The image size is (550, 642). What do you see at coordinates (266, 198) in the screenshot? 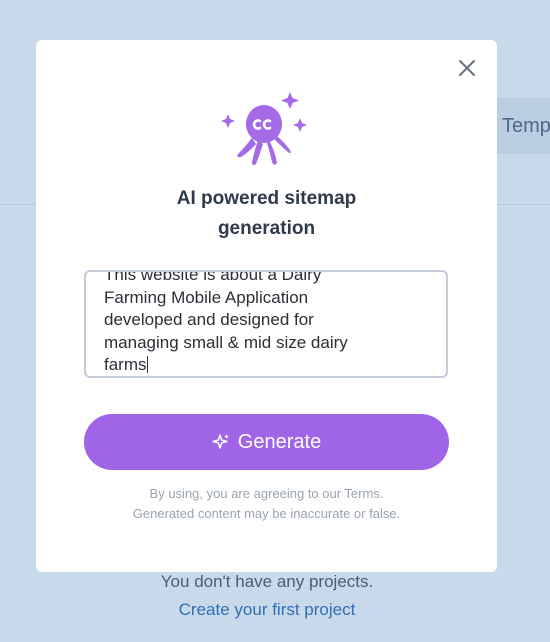
I see `modal-title-line-1: AI powered sitemap` at bounding box center [266, 198].